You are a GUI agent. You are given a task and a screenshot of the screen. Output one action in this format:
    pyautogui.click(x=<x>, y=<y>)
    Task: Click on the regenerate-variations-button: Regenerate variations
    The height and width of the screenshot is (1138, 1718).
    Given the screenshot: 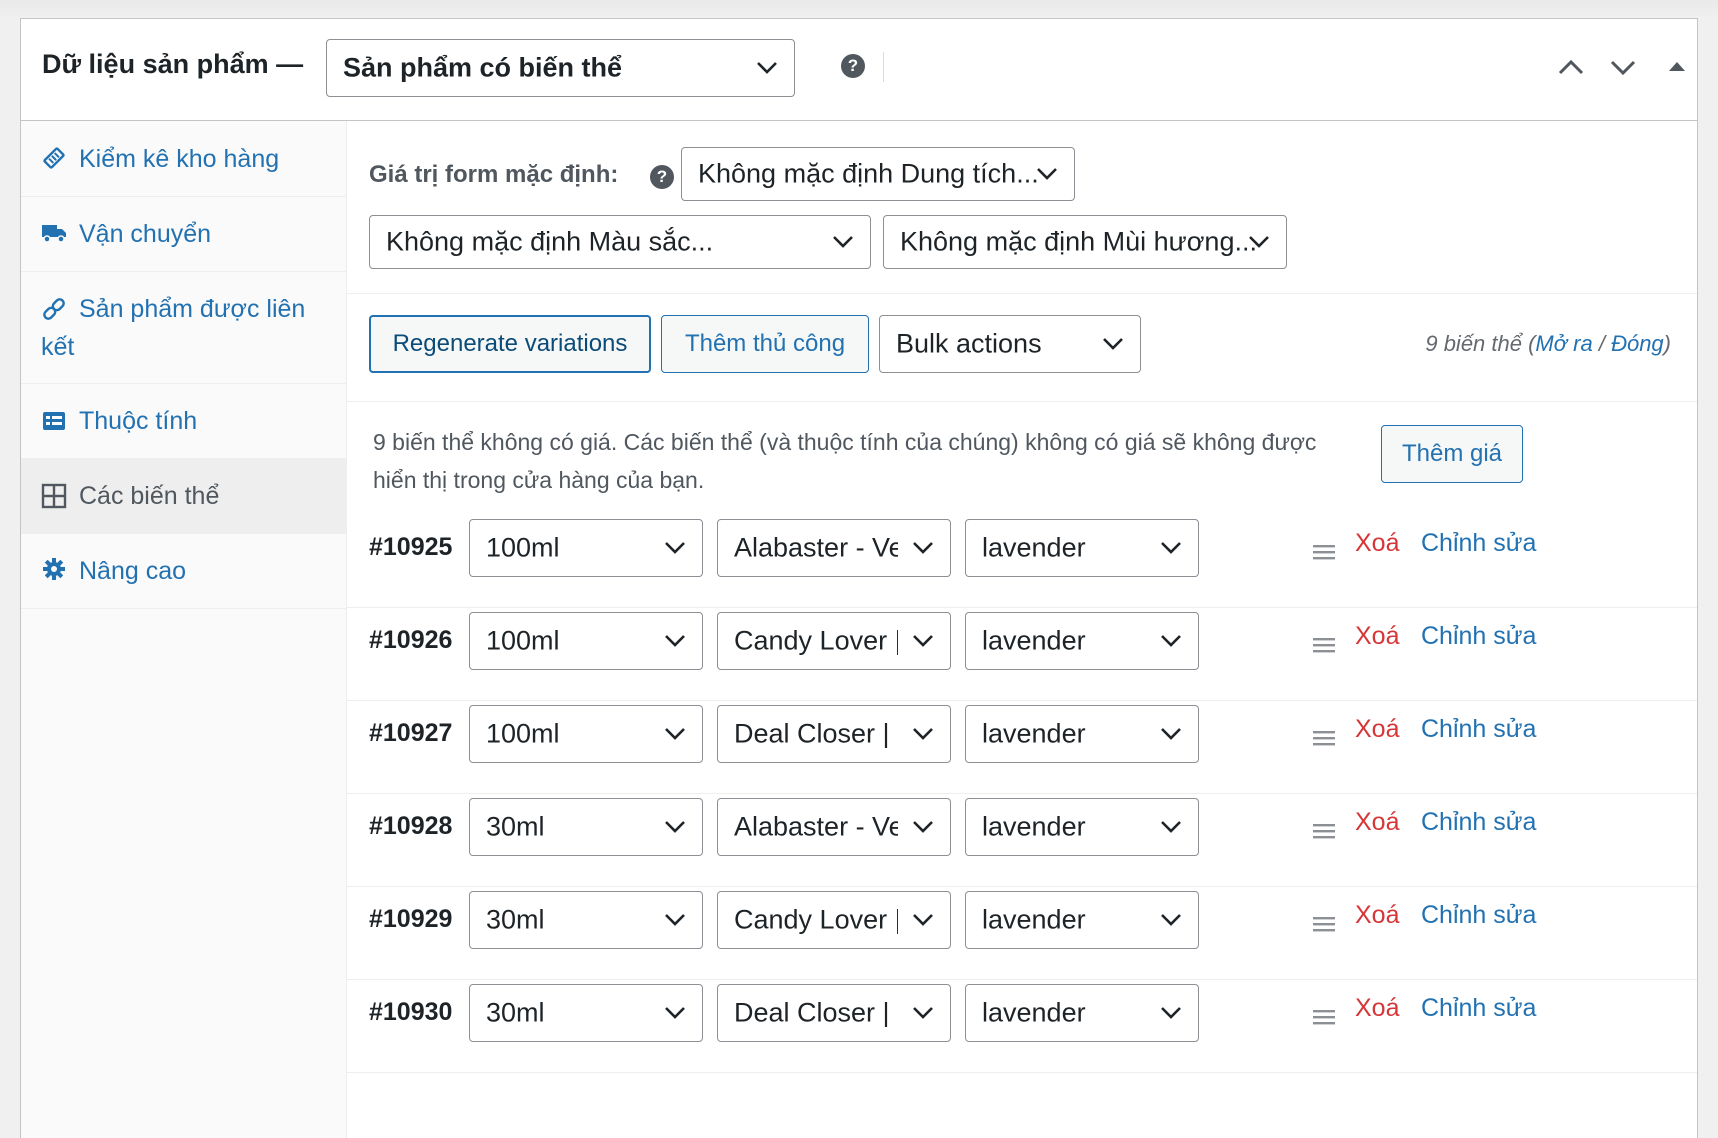 What is the action you would take?
    pyautogui.click(x=510, y=344)
    